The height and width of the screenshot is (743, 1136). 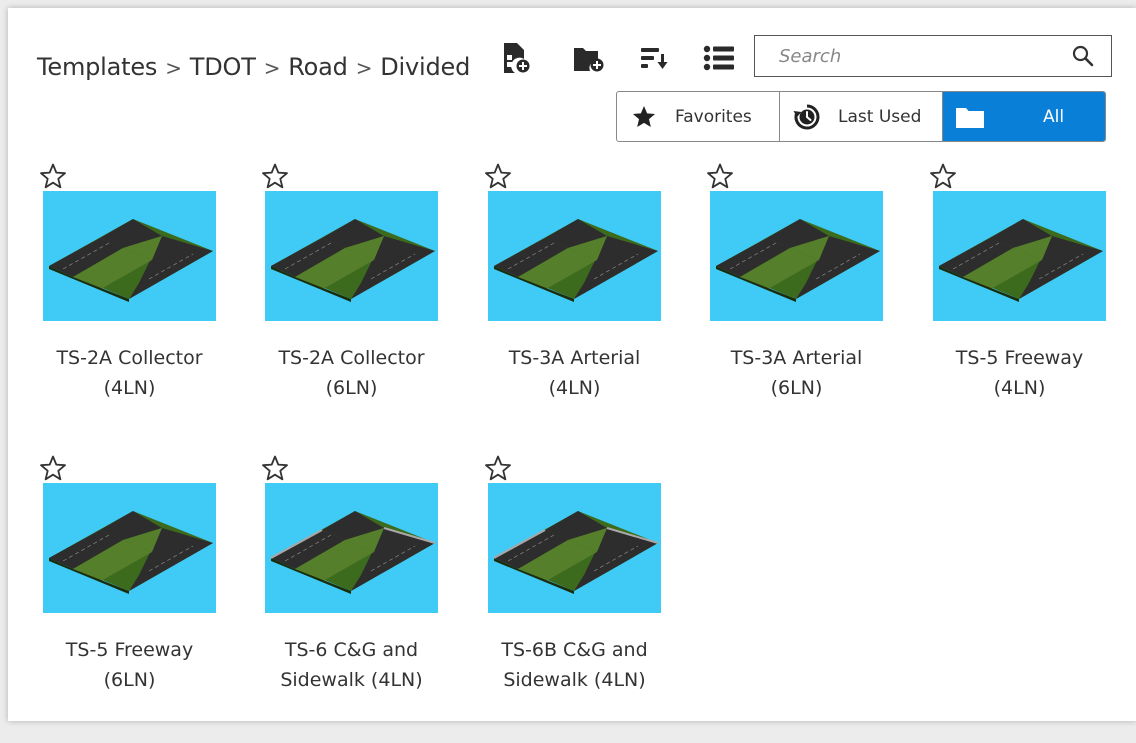 What do you see at coordinates (97, 67) in the screenshot?
I see `breadcrumb-item-templates: Templates` at bounding box center [97, 67].